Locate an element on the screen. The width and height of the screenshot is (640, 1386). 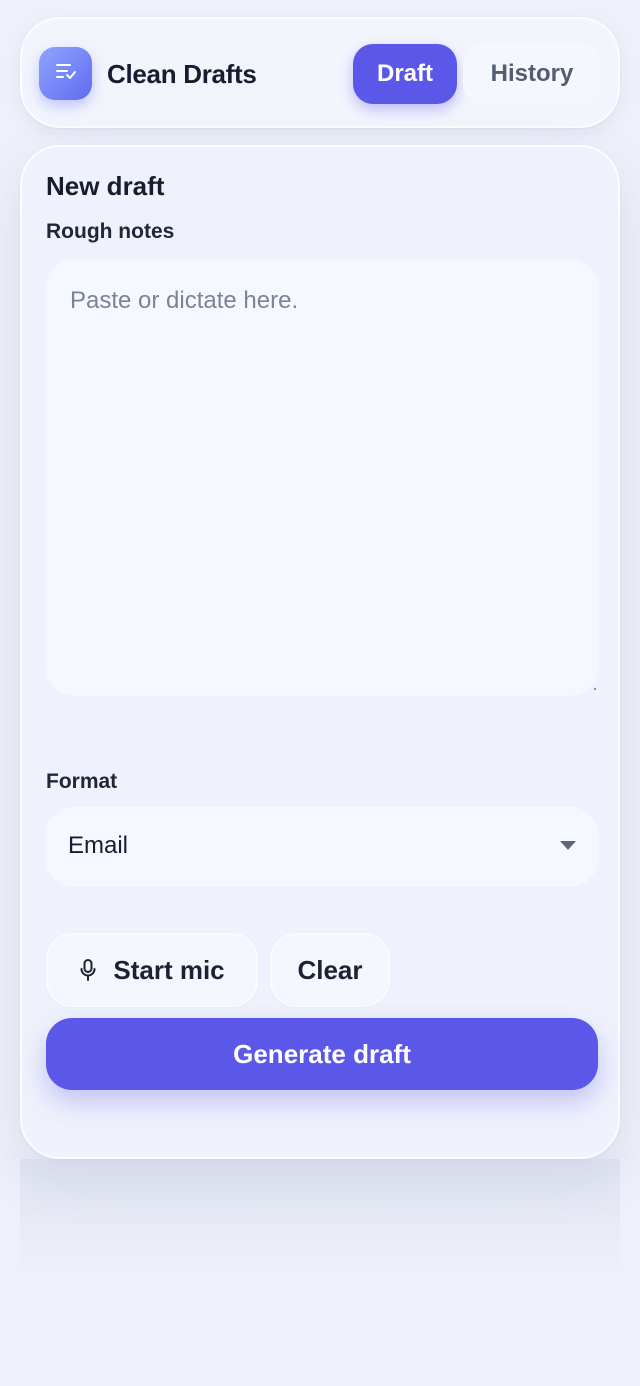
format-select: Email is located at coordinates (322, 846).